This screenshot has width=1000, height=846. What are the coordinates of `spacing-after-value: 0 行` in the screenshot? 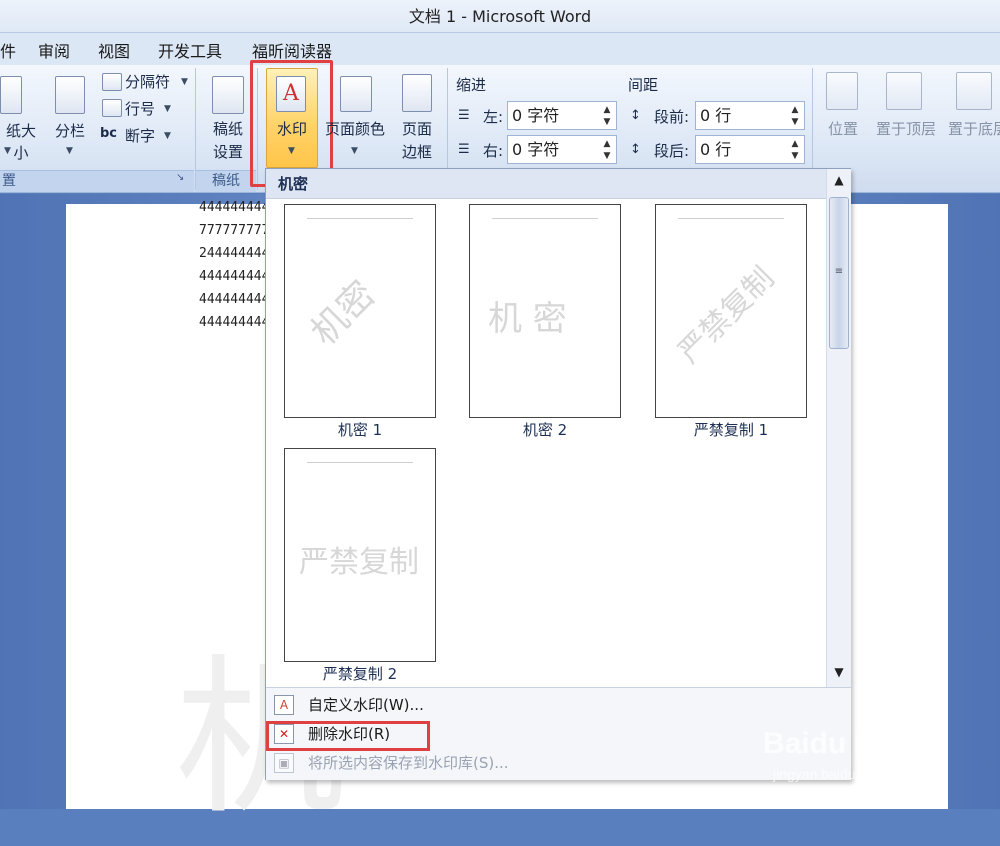 It's located at (716, 149).